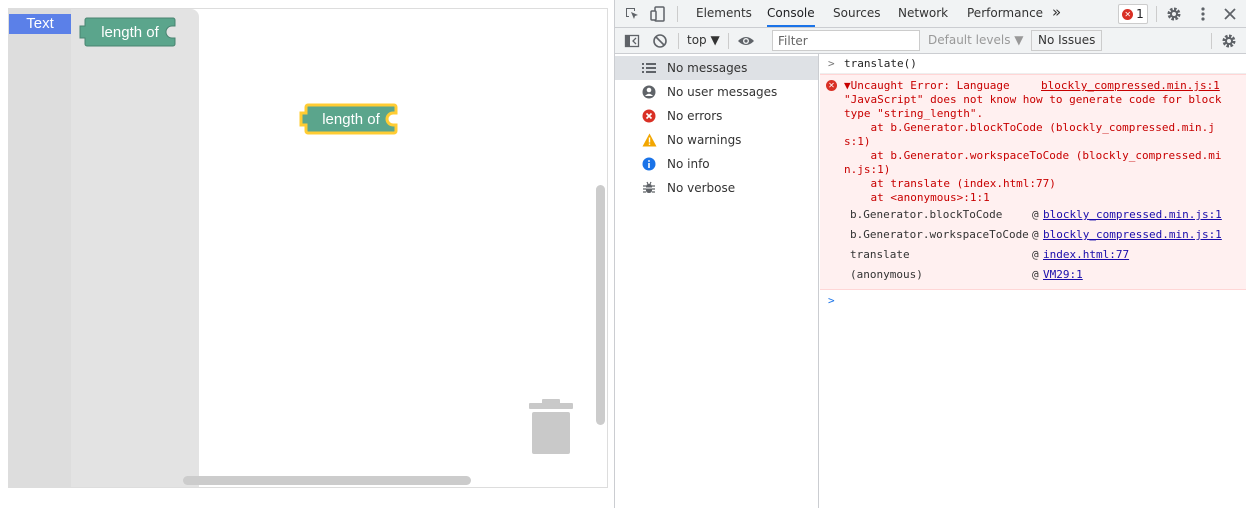  Describe the element at coordinates (1203, 14) in the screenshot. I see `kebab-menu-icon` at that location.